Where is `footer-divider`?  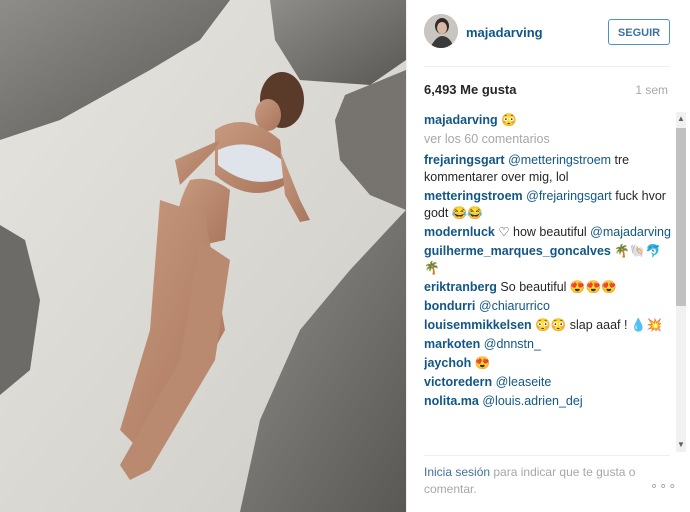
footer-divider is located at coordinates (547, 455).